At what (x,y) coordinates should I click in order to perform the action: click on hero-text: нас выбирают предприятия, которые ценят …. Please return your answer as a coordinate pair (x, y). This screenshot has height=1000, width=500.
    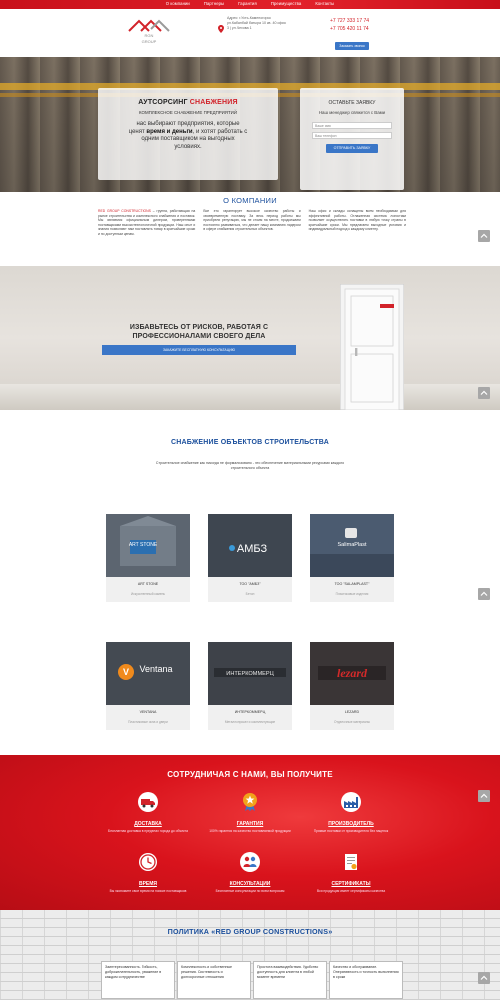
    Looking at the image, I should click on (188, 136).